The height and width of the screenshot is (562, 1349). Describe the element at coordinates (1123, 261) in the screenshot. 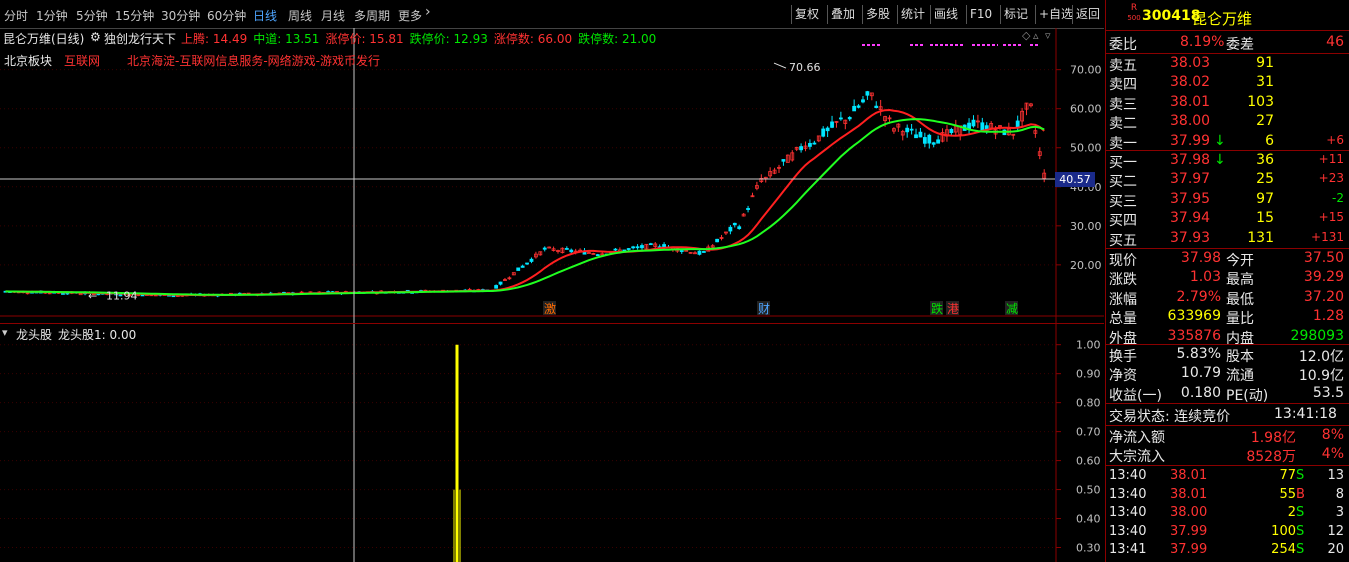

I see `stat-label: 现价` at that location.